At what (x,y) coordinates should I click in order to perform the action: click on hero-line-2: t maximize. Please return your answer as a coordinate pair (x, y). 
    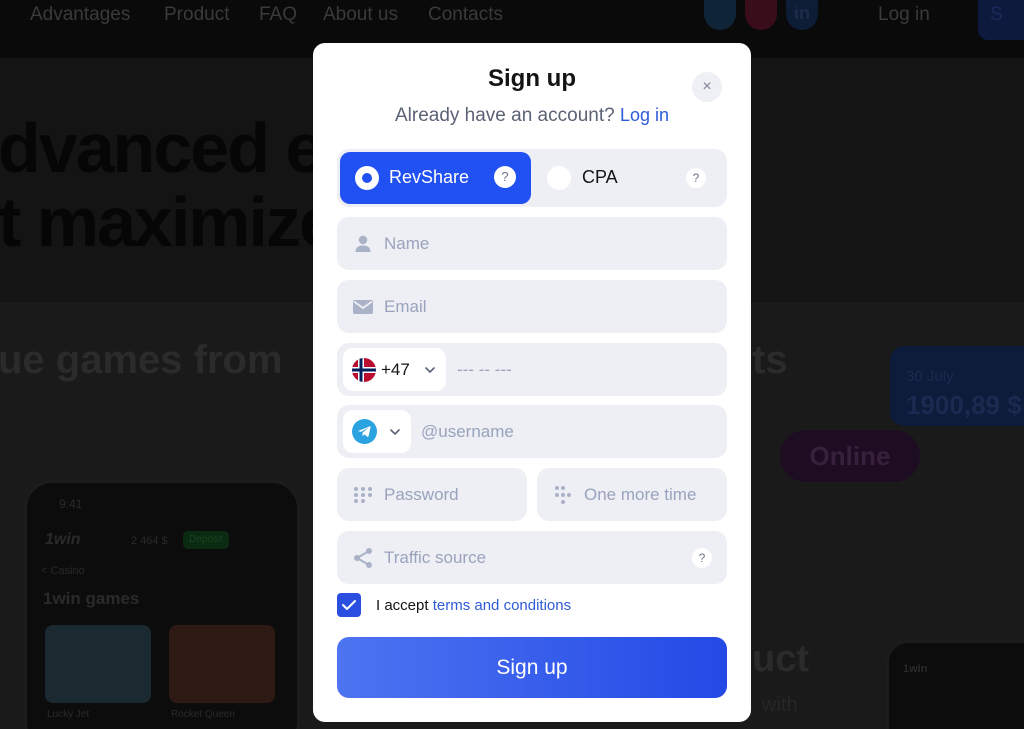
    Looking at the image, I should click on (169, 222).